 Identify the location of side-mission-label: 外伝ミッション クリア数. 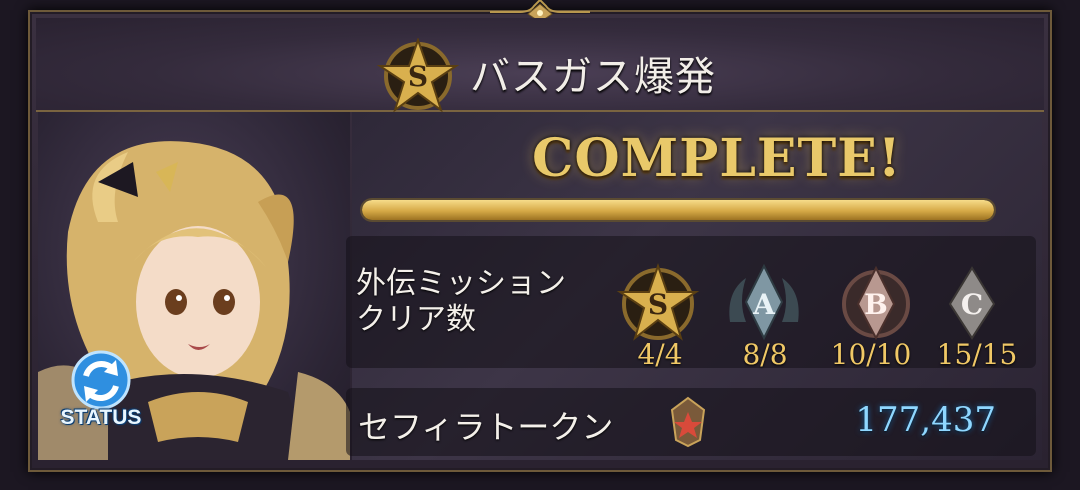
(461, 302).